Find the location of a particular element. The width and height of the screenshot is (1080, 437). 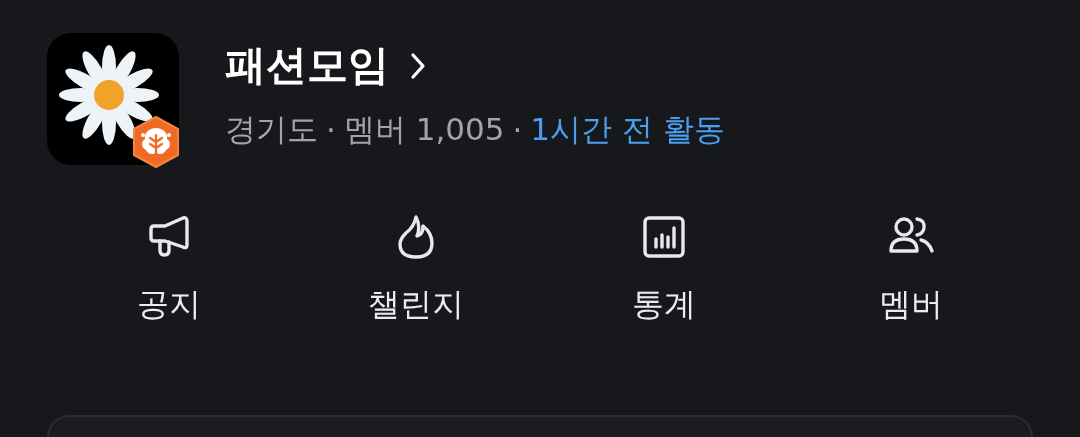

menu-button: 챌린지 is located at coordinates (416, 270).